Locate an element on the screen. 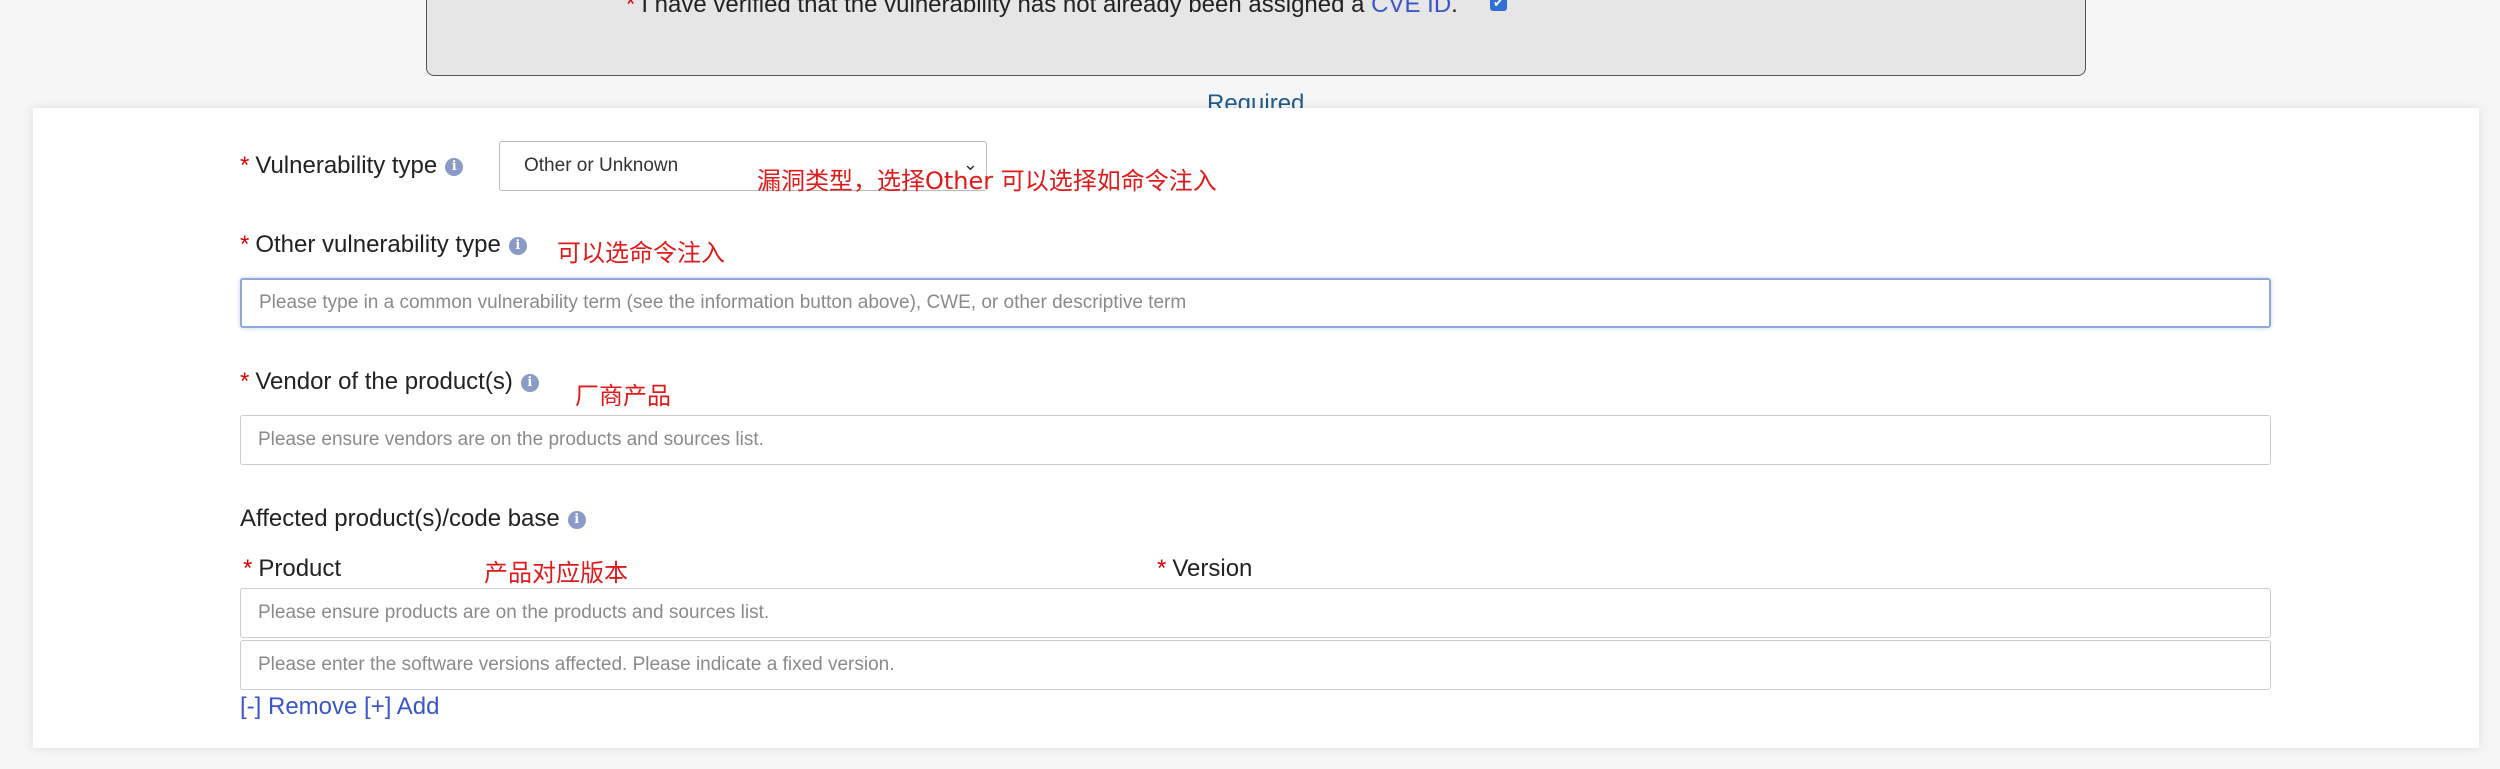  vulnerability-type-label: * Vulnerability type i is located at coordinates (352, 166).